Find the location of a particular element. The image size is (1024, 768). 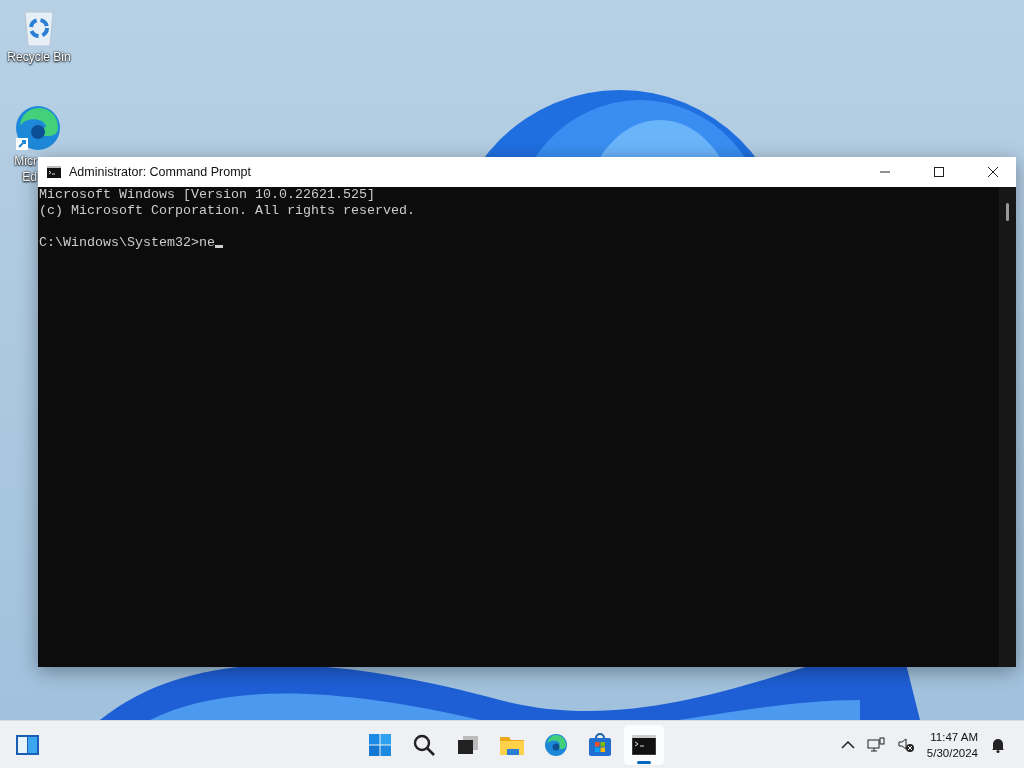

maximize-icon is located at coordinates (939, 172).